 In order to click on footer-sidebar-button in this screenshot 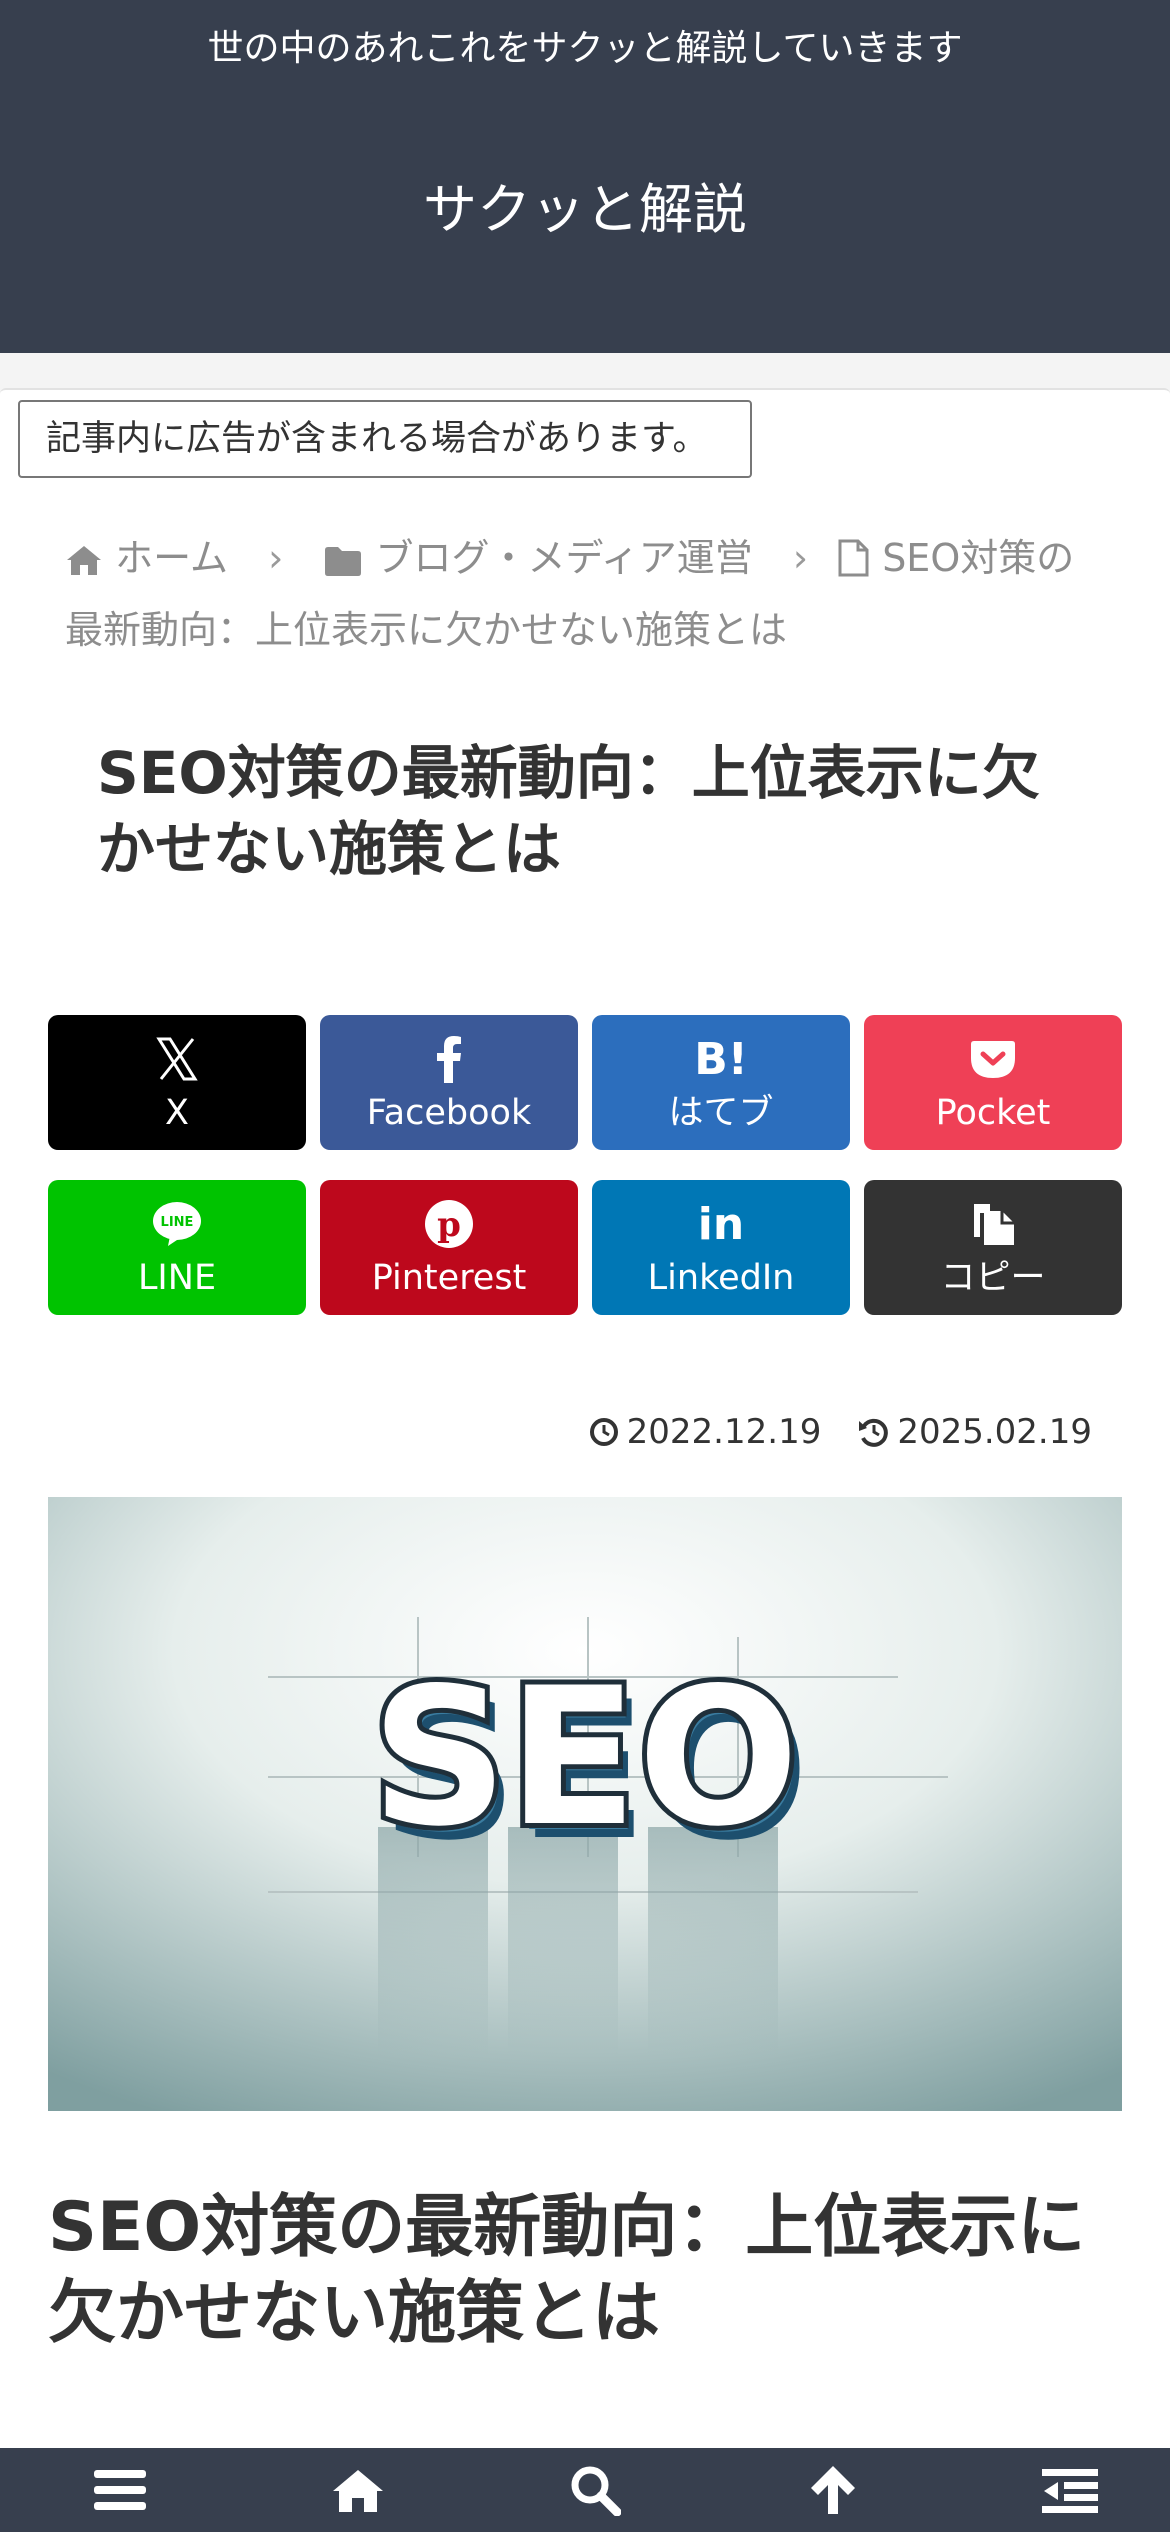, I will do `click(1070, 2490)`.